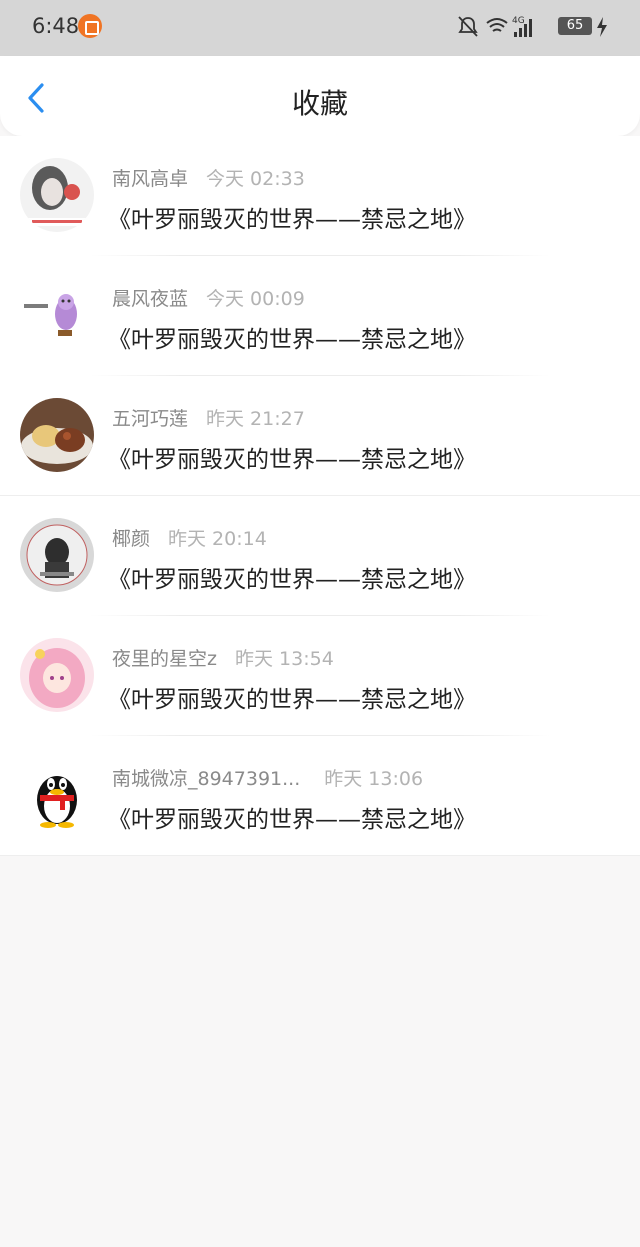 This screenshot has height=1247, width=640. Describe the element at coordinates (497, 25) in the screenshot. I see `wifi-icon` at that location.